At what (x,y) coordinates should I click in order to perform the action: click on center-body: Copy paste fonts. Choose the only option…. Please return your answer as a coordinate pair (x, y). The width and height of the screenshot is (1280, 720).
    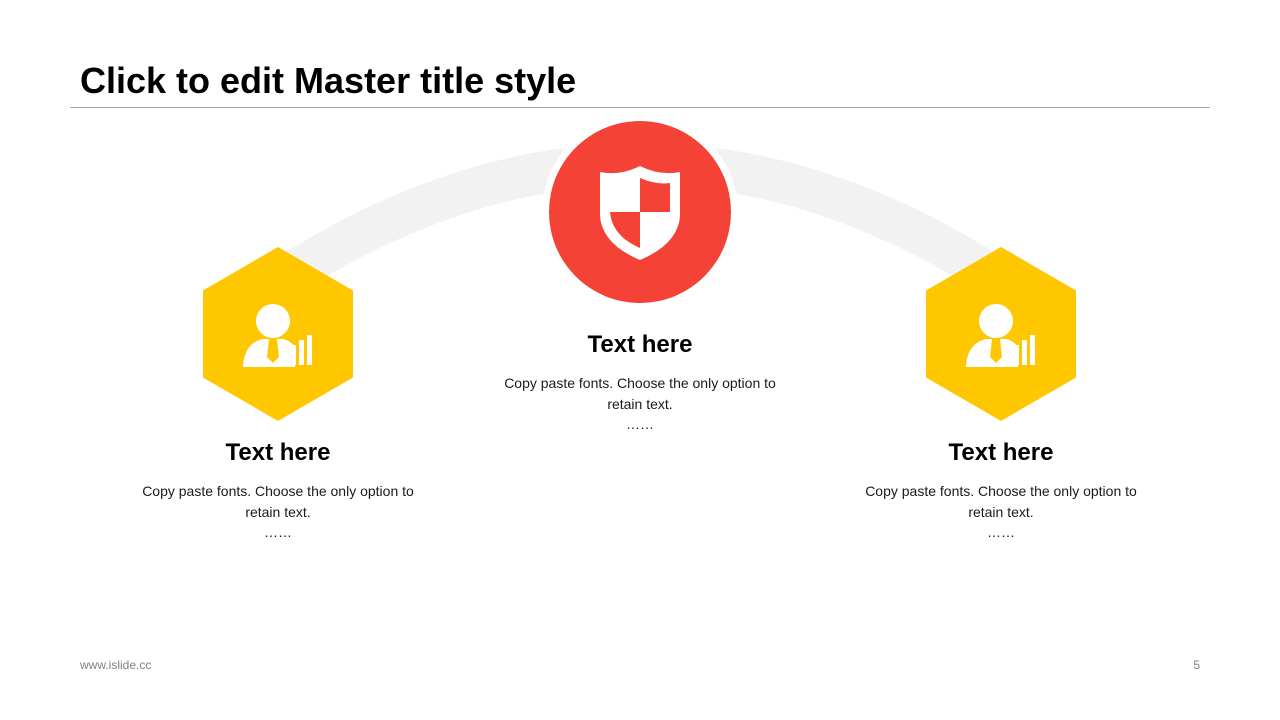
    Looking at the image, I should click on (640, 394).